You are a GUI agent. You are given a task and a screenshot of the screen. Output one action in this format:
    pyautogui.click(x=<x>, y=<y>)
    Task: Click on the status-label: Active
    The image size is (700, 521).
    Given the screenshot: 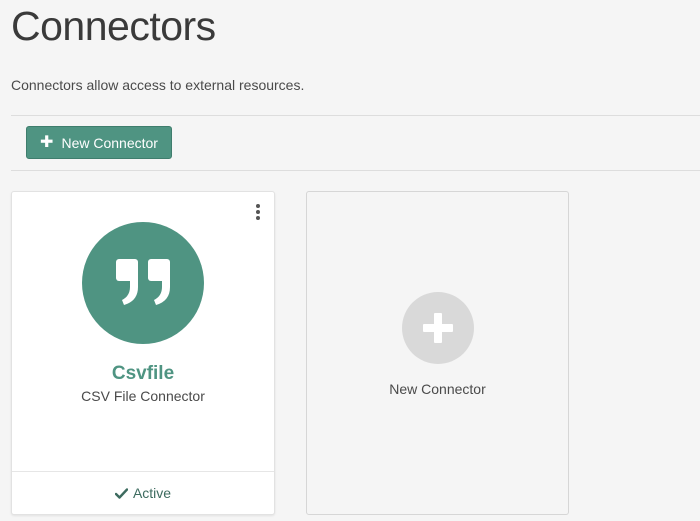 What is the action you would take?
    pyautogui.click(x=152, y=493)
    